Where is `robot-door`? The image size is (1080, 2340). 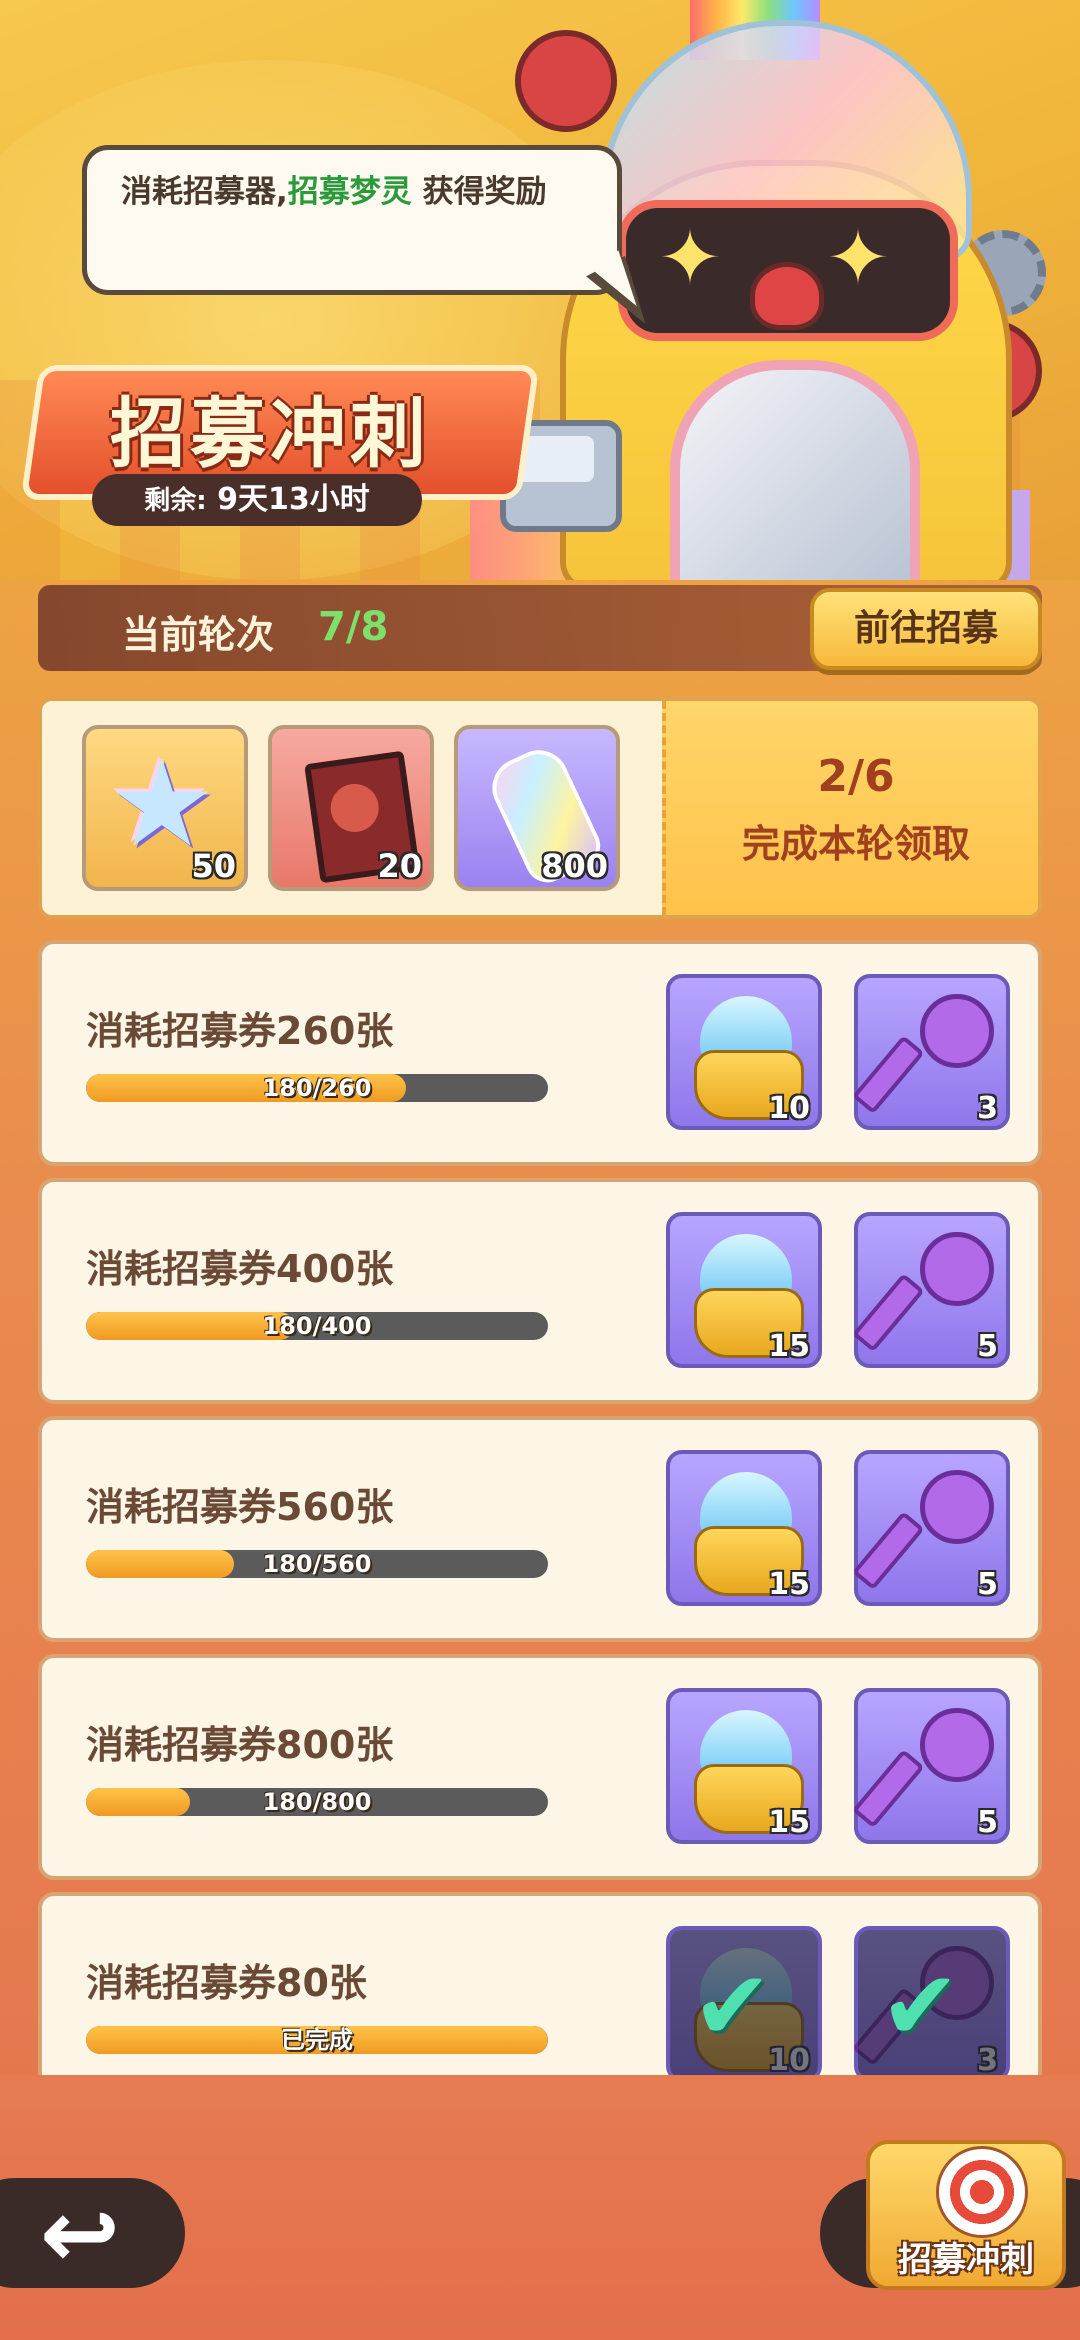 robot-door is located at coordinates (795, 470).